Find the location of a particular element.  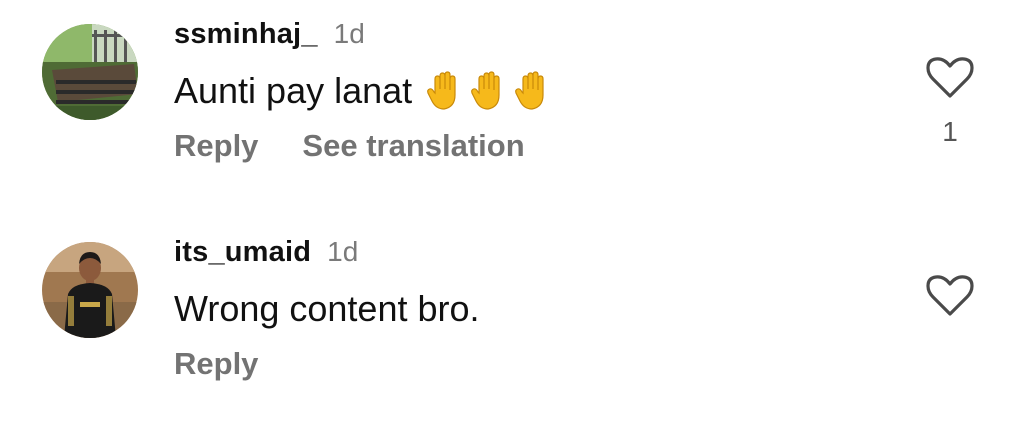

comment-actions: Reply See translation is located at coordinates (349, 146).